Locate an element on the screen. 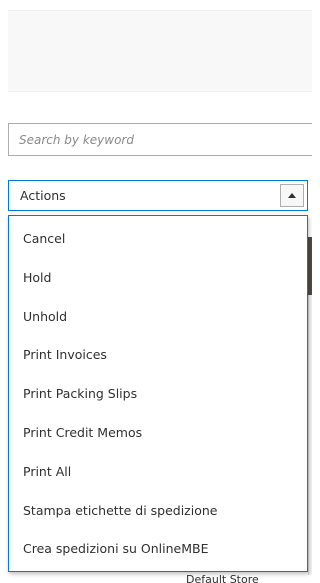 The width and height of the screenshot is (320, 583). menu-item-print-all: Print All is located at coordinates (158, 472).